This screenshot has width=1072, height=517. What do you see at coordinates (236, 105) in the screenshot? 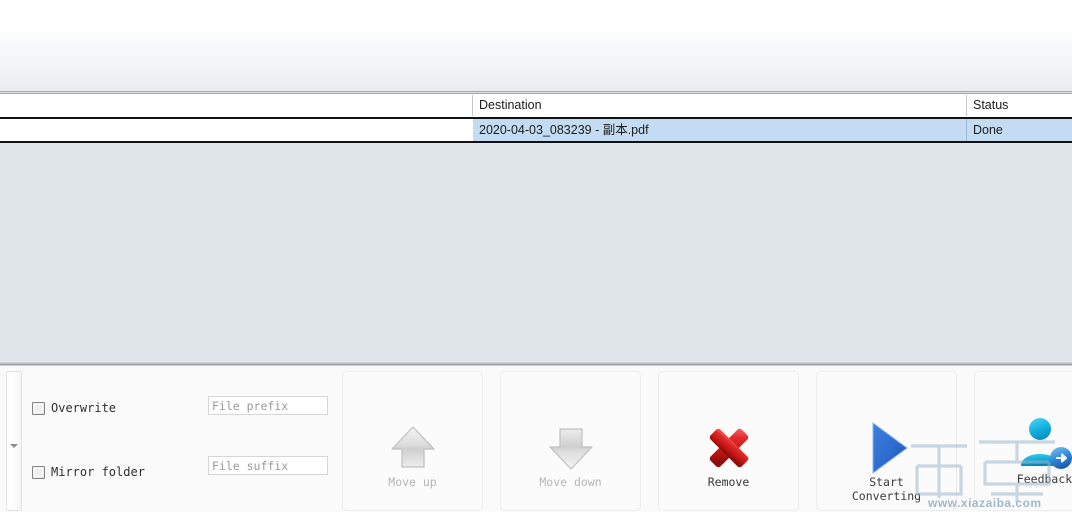
I see `column-header-source` at bounding box center [236, 105].